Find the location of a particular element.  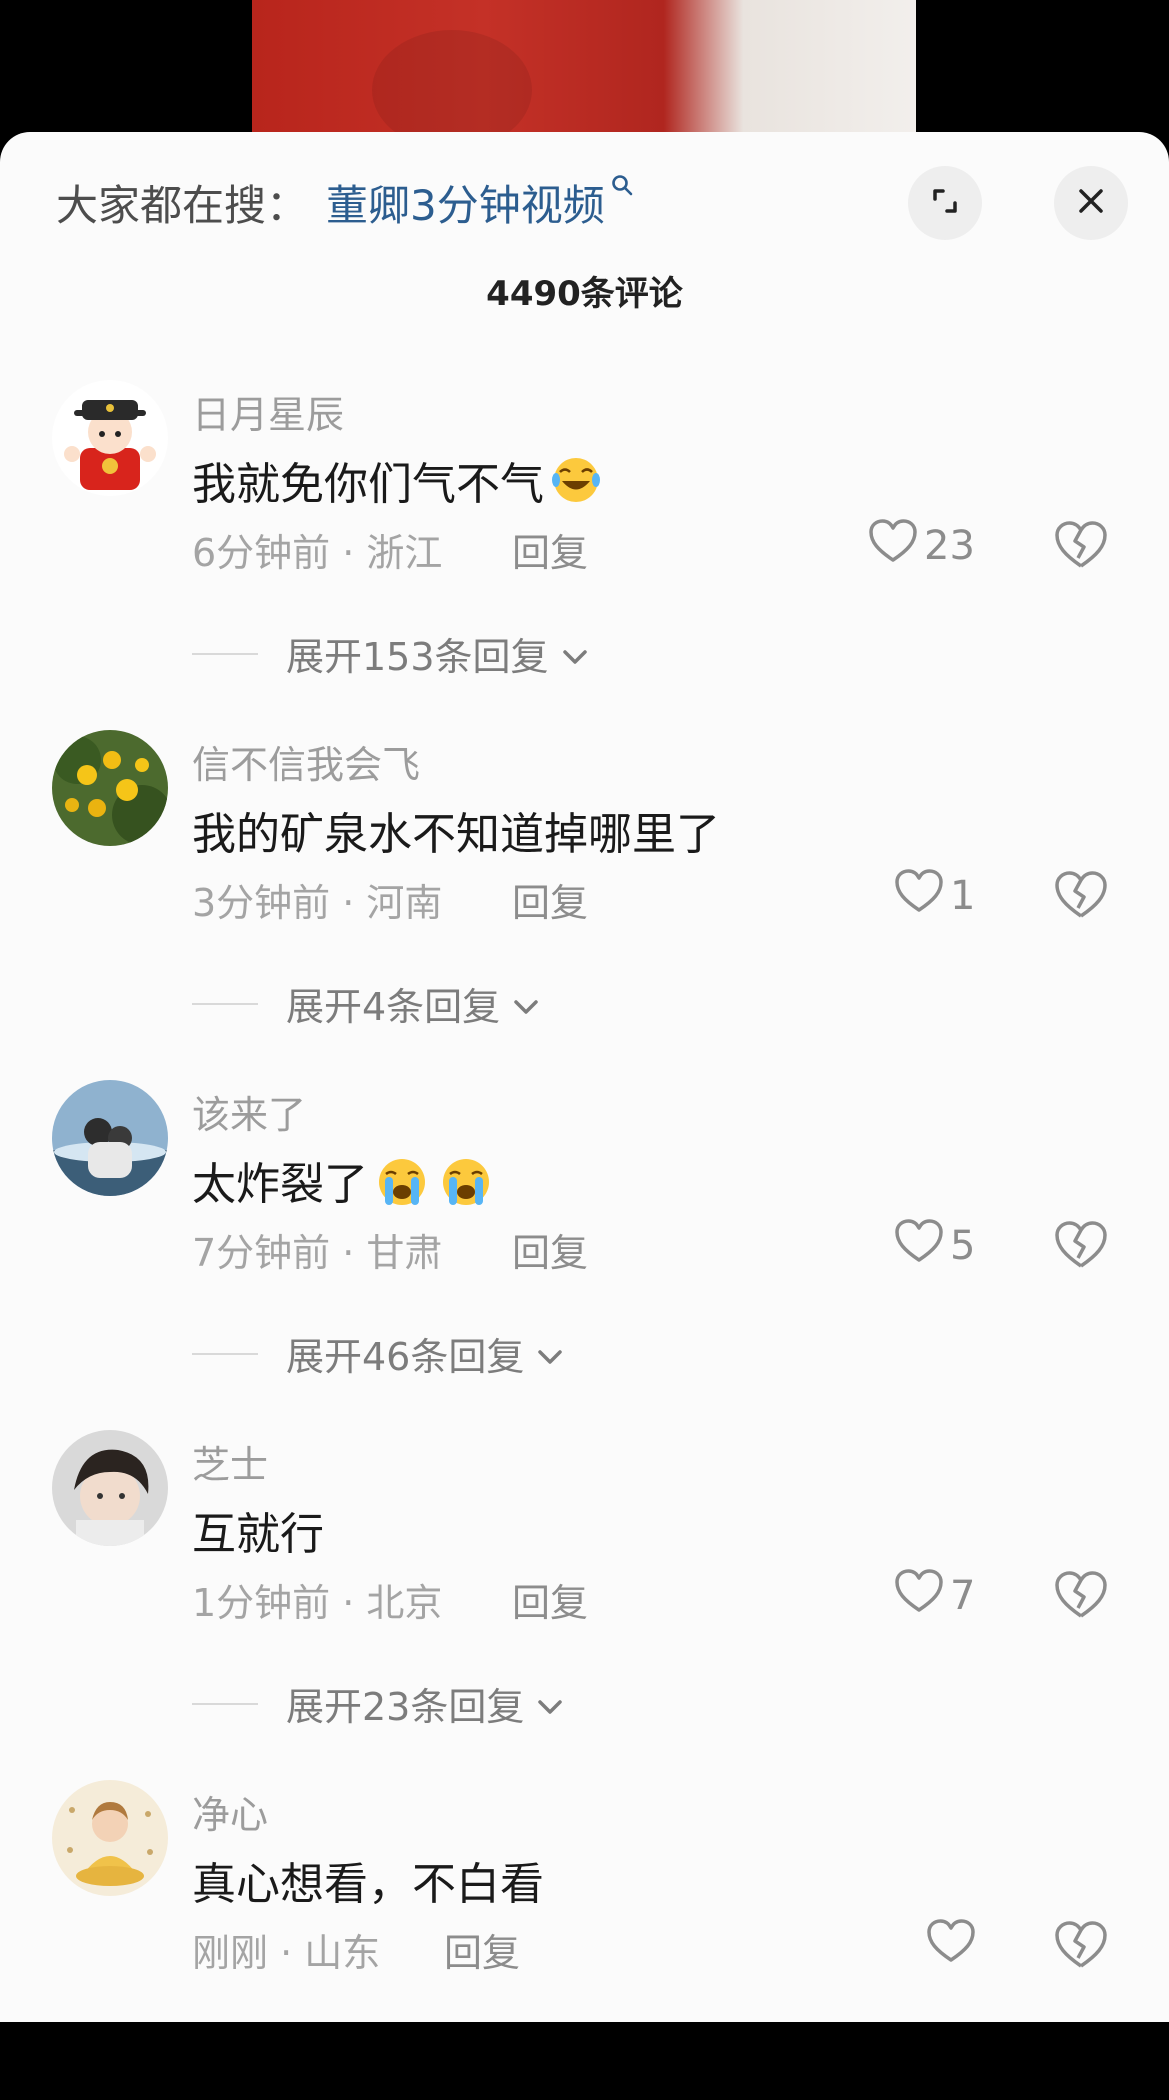

comment-text-body: 我的矿泉水不知道掉哪里了 is located at coordinates (456, 834).